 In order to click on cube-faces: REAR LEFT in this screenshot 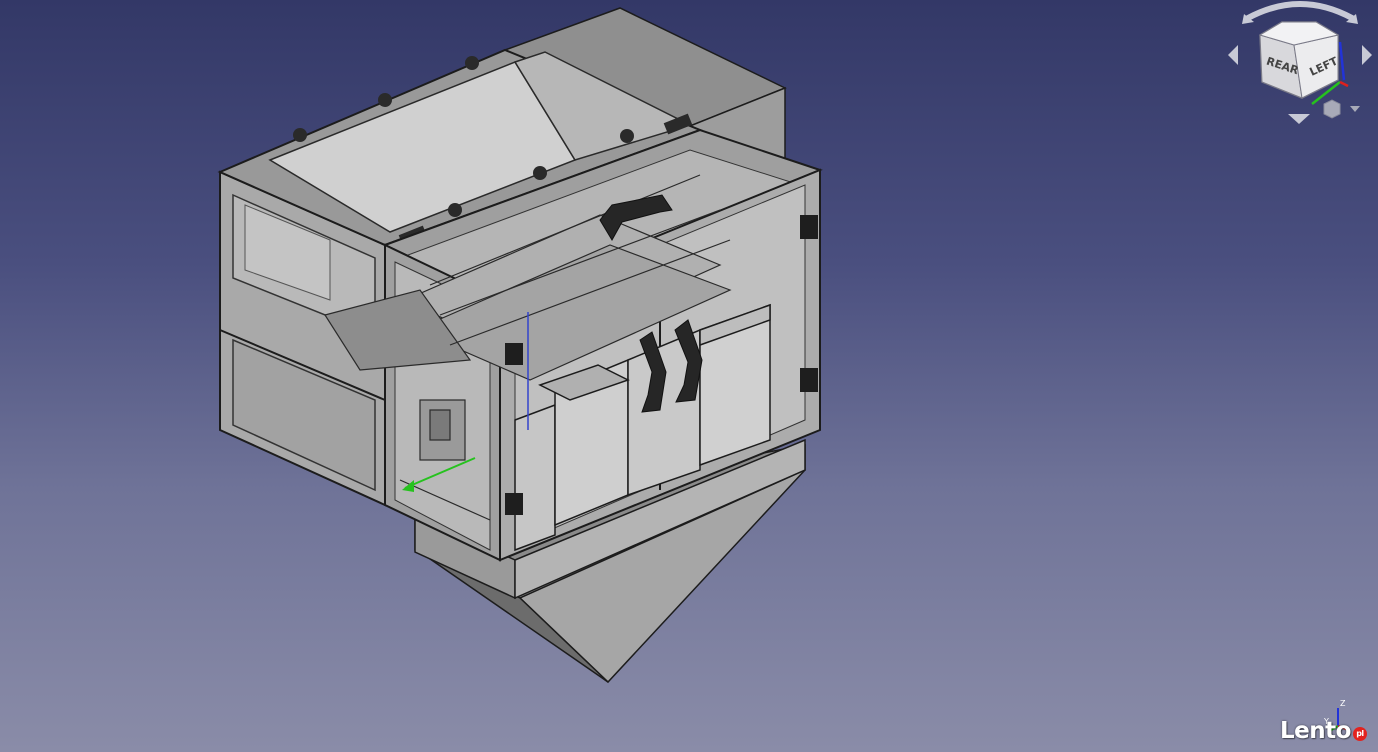, I will do `click(1299, 60)`.